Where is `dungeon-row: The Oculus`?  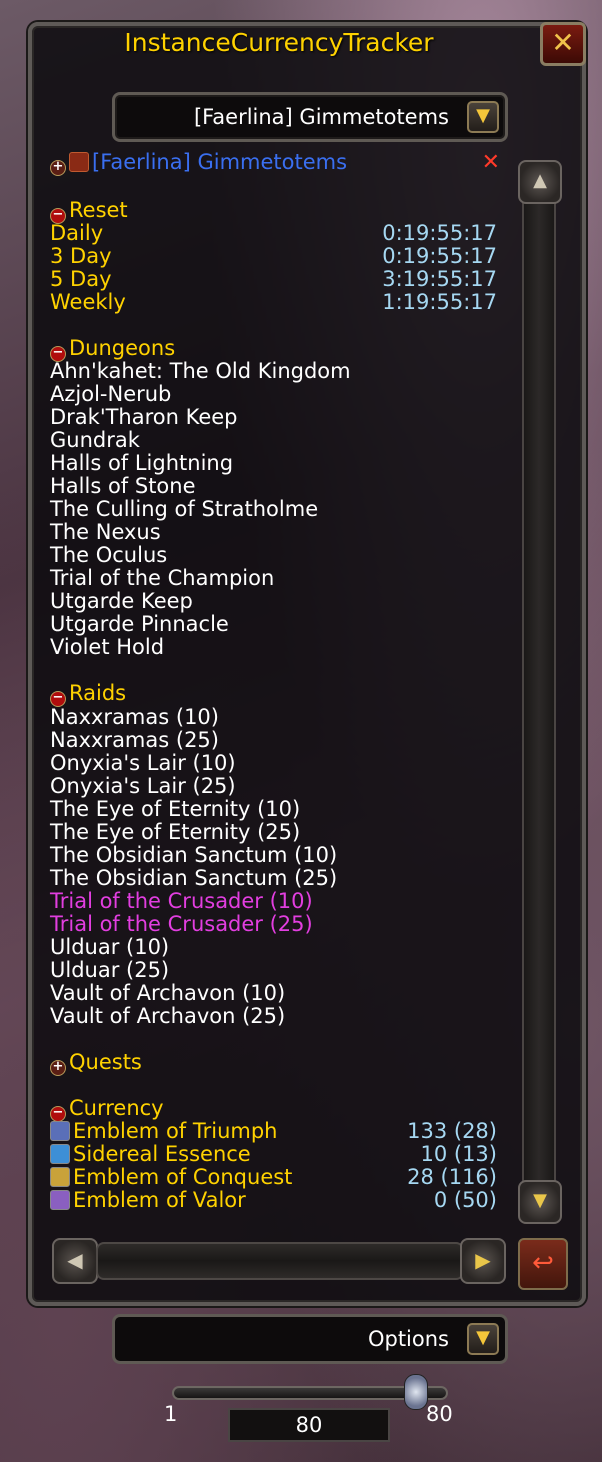 dungeon-row: The Oculus is located at coordinates (109, 555).